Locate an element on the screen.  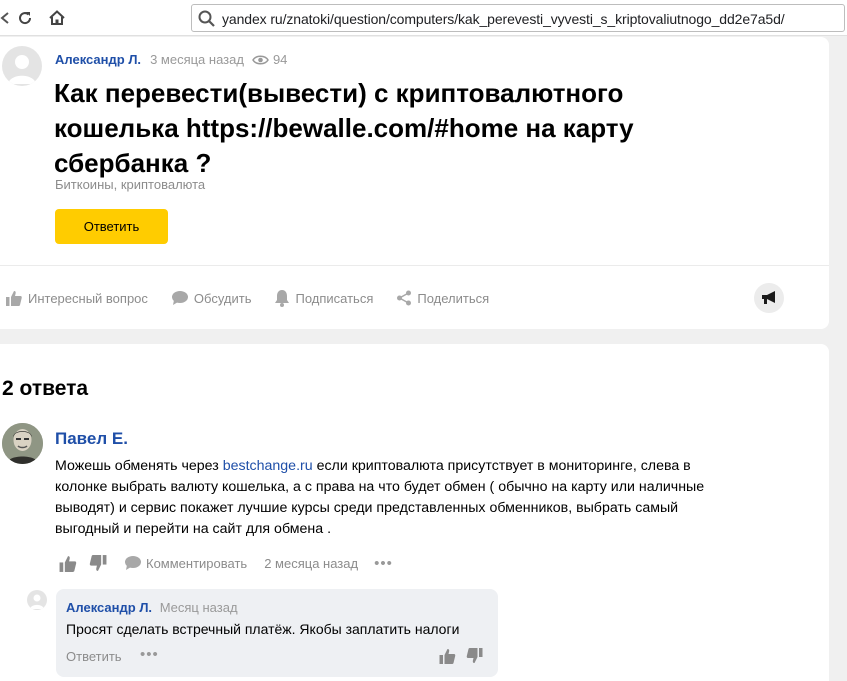
views-count: 94 is located at coordinates (280, 59).